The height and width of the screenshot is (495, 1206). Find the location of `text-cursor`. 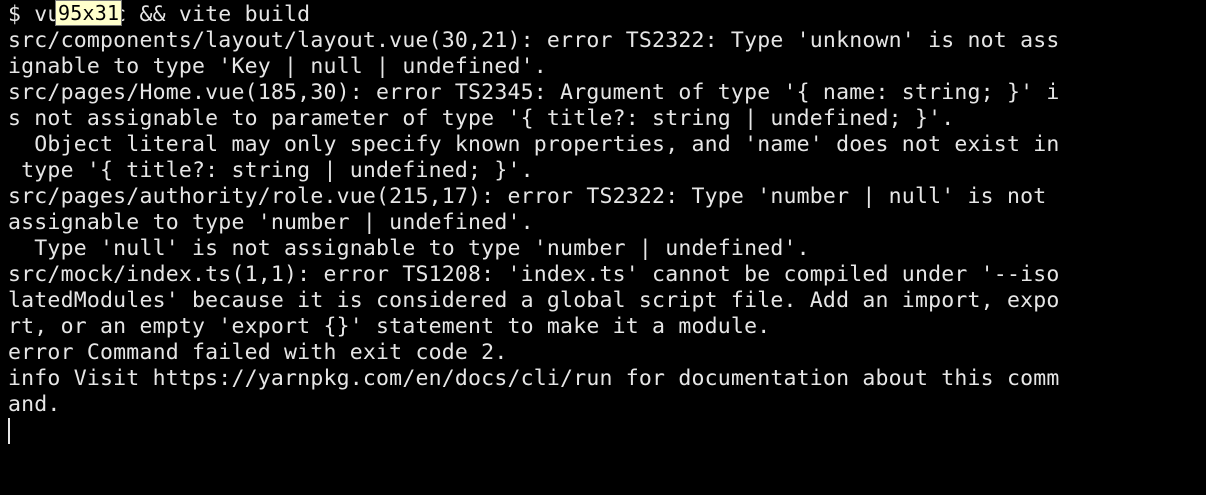

text-cursor is located at coordinates (9, 431).